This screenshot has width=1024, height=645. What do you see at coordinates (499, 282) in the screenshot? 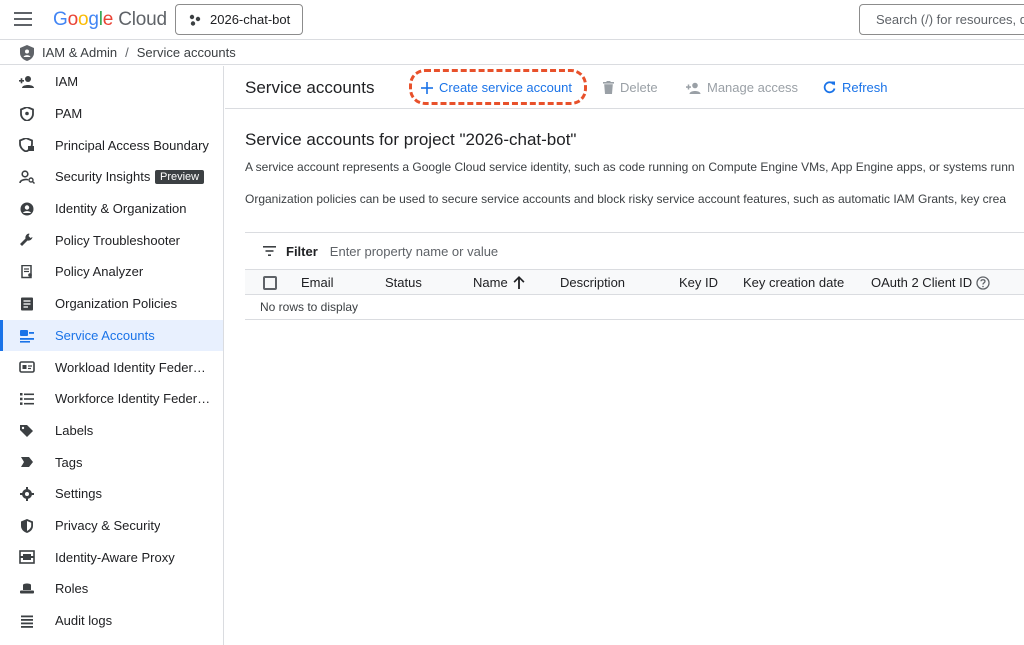
I see `column-name: Name` at bounding box center [499, 282].